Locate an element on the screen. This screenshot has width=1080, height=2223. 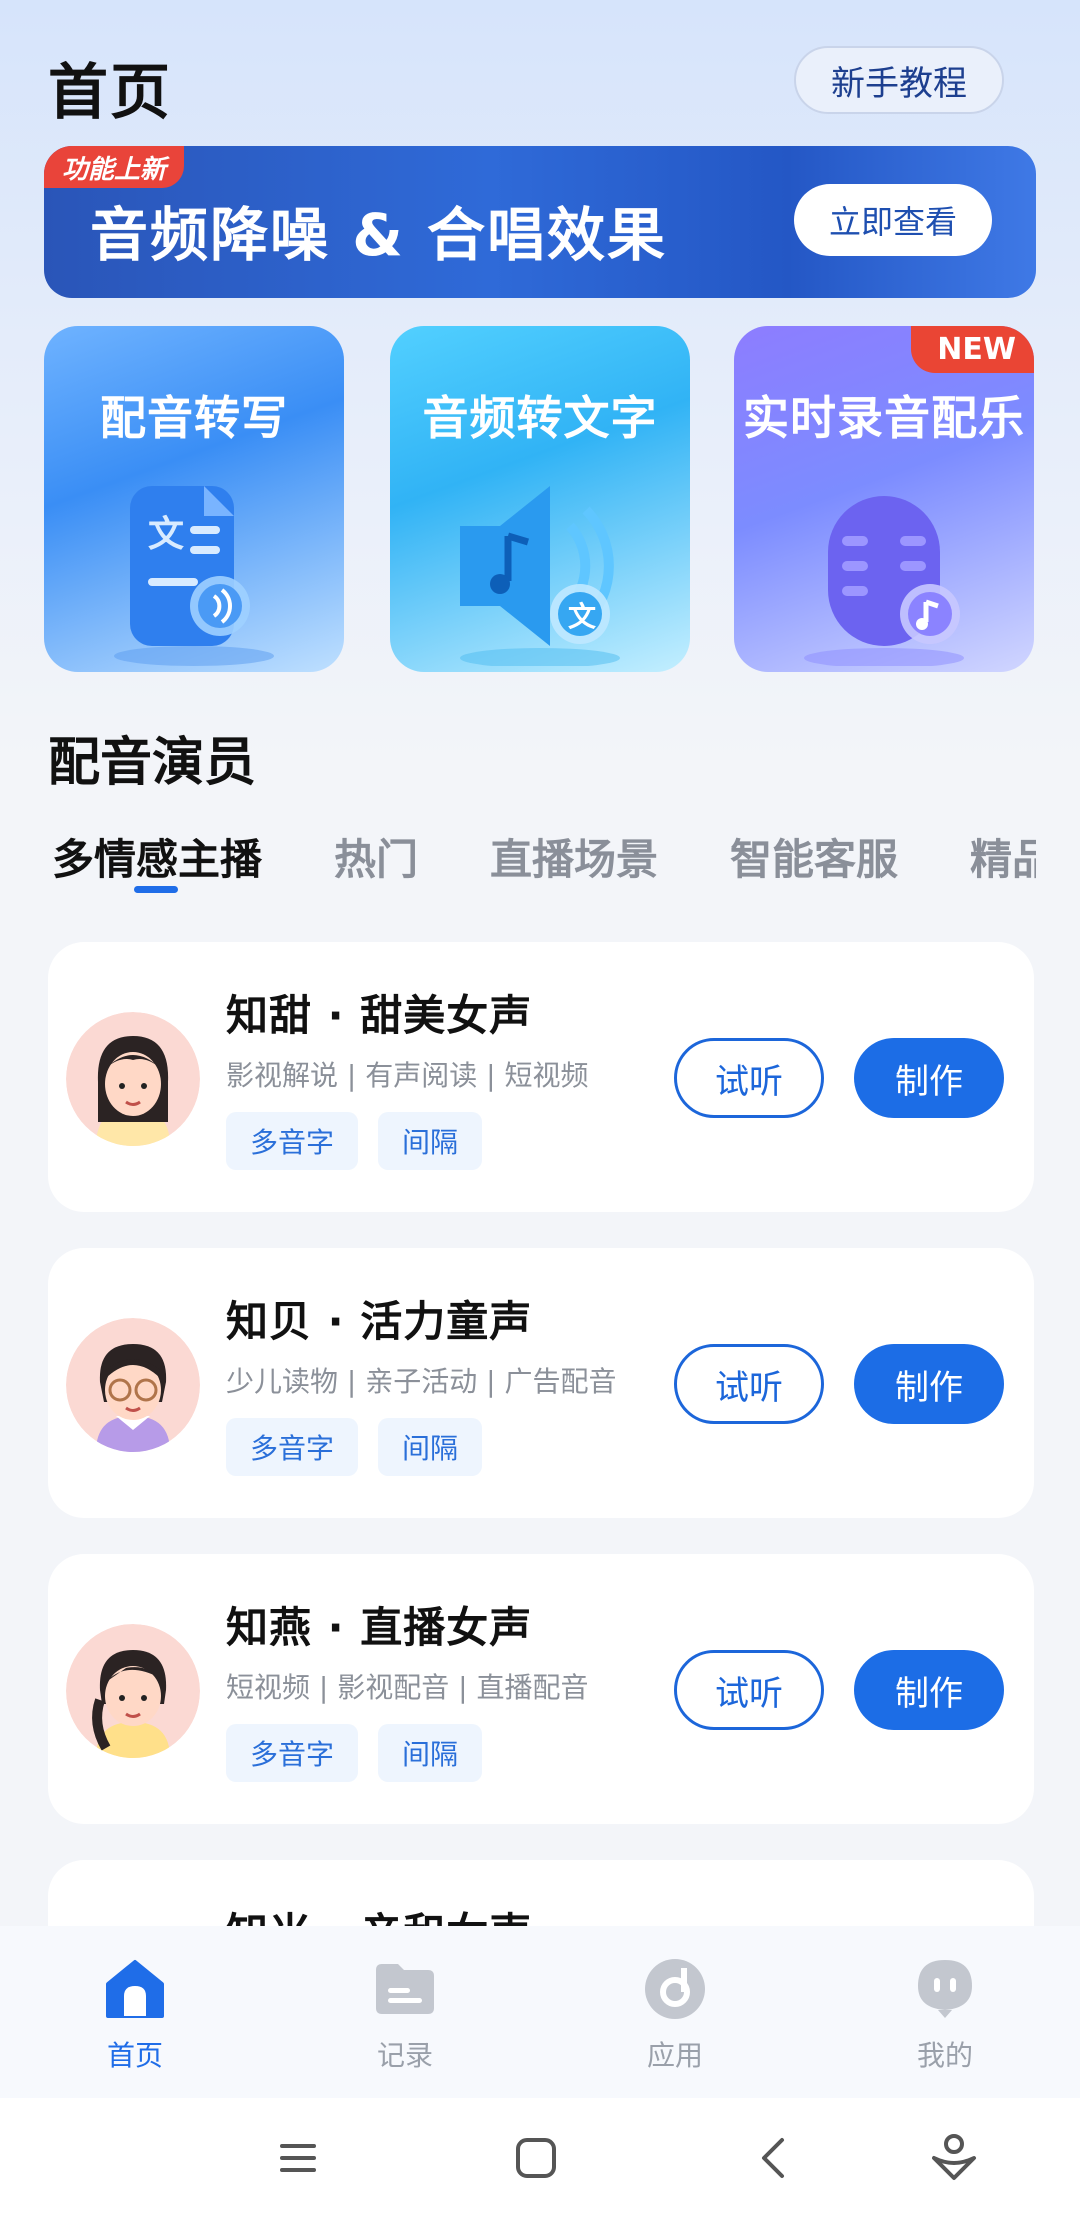
banner-new-tag: 功能上新 is located at coordinates (114, 167).